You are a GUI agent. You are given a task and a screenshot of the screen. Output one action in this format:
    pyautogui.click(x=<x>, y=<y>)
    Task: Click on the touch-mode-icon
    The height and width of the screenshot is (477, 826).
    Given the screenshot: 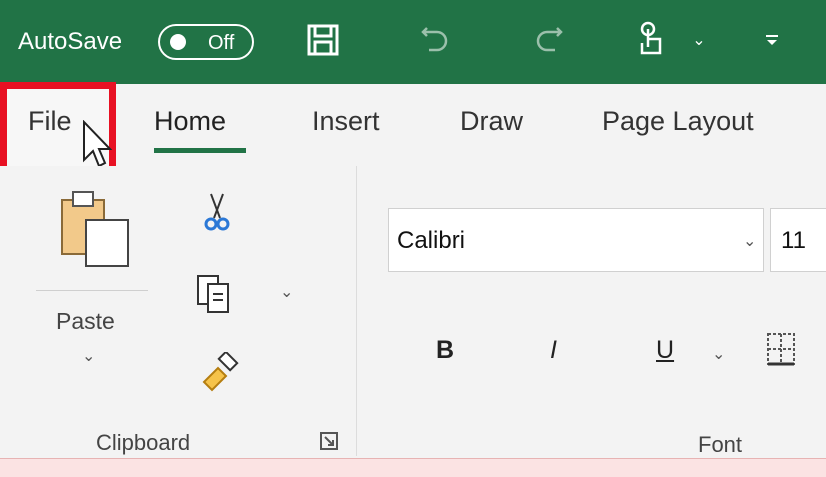 What is the action you would take?
    pyautogui.click(x=652, y=40)
    